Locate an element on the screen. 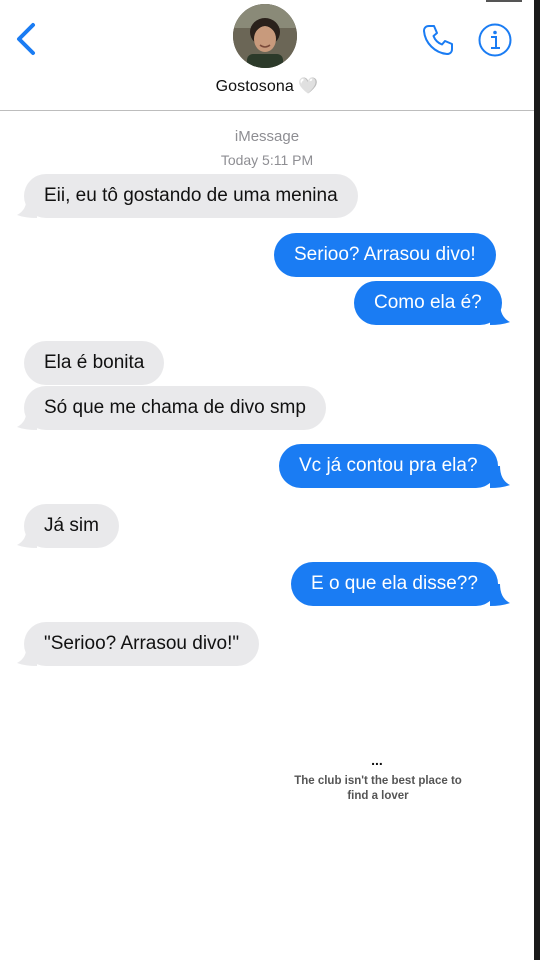  avatar is located at coordinates (265, 36).